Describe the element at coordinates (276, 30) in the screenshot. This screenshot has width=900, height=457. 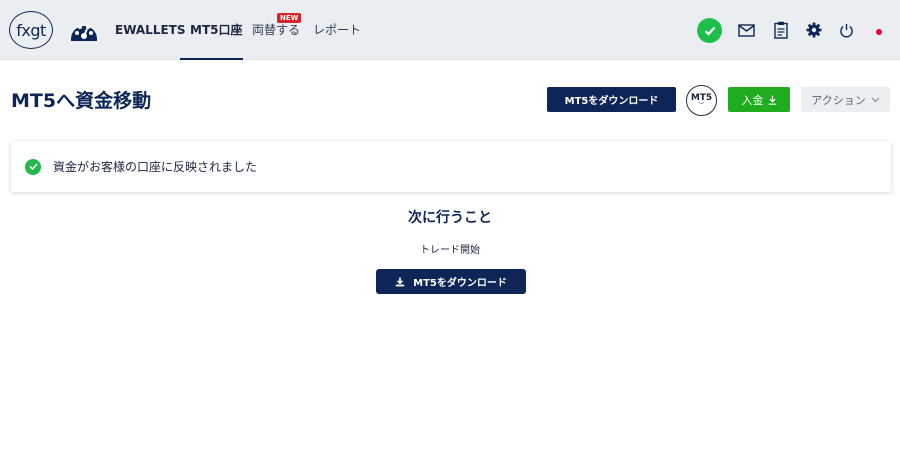
I see `nav-item-exchange: 両替する` at that location.